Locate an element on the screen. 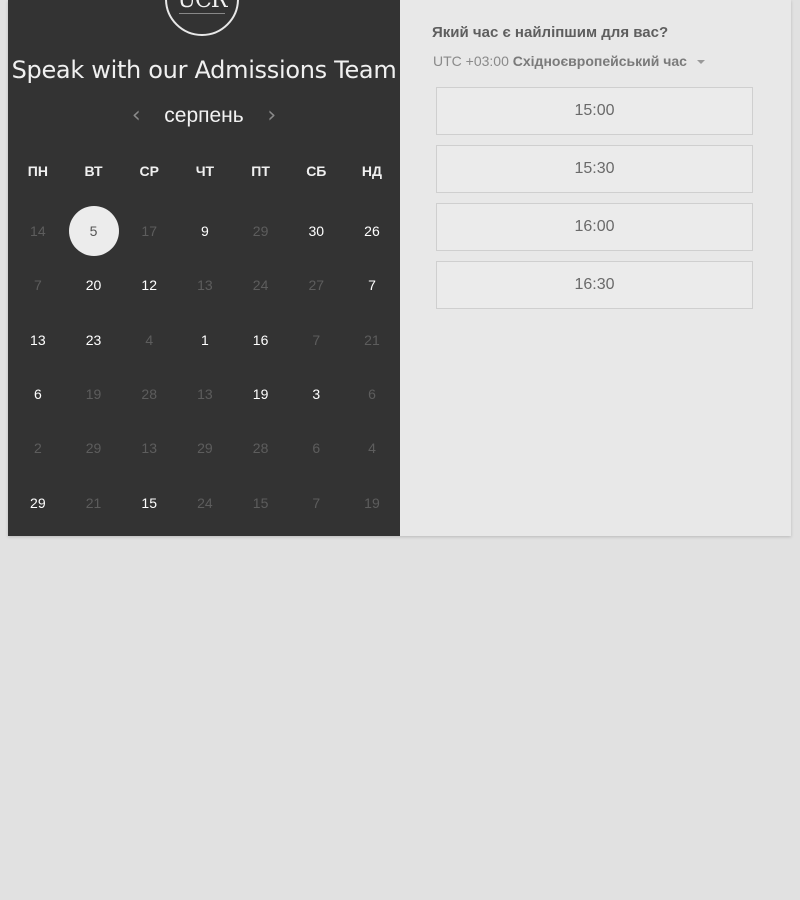 The width and height of the screenshot is (800, 900). page-title: Speak with our Admissions Team is located at coordinates (204, 70).